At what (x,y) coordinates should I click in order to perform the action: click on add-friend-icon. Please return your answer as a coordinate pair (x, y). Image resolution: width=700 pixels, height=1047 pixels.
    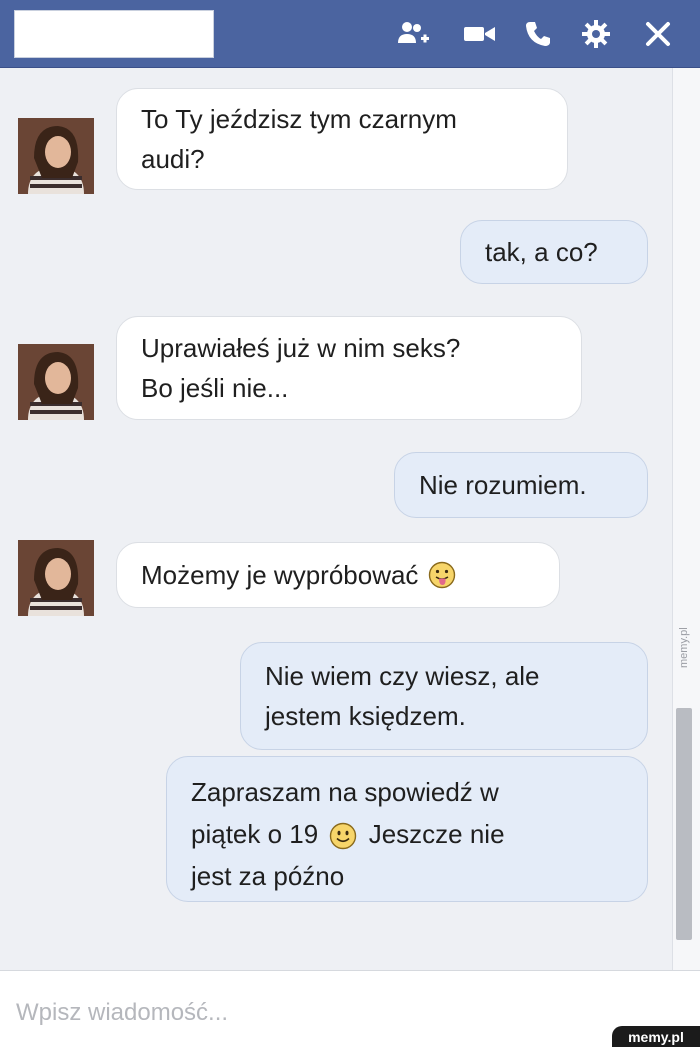
    Looking at the image, I should click on (414, 34).